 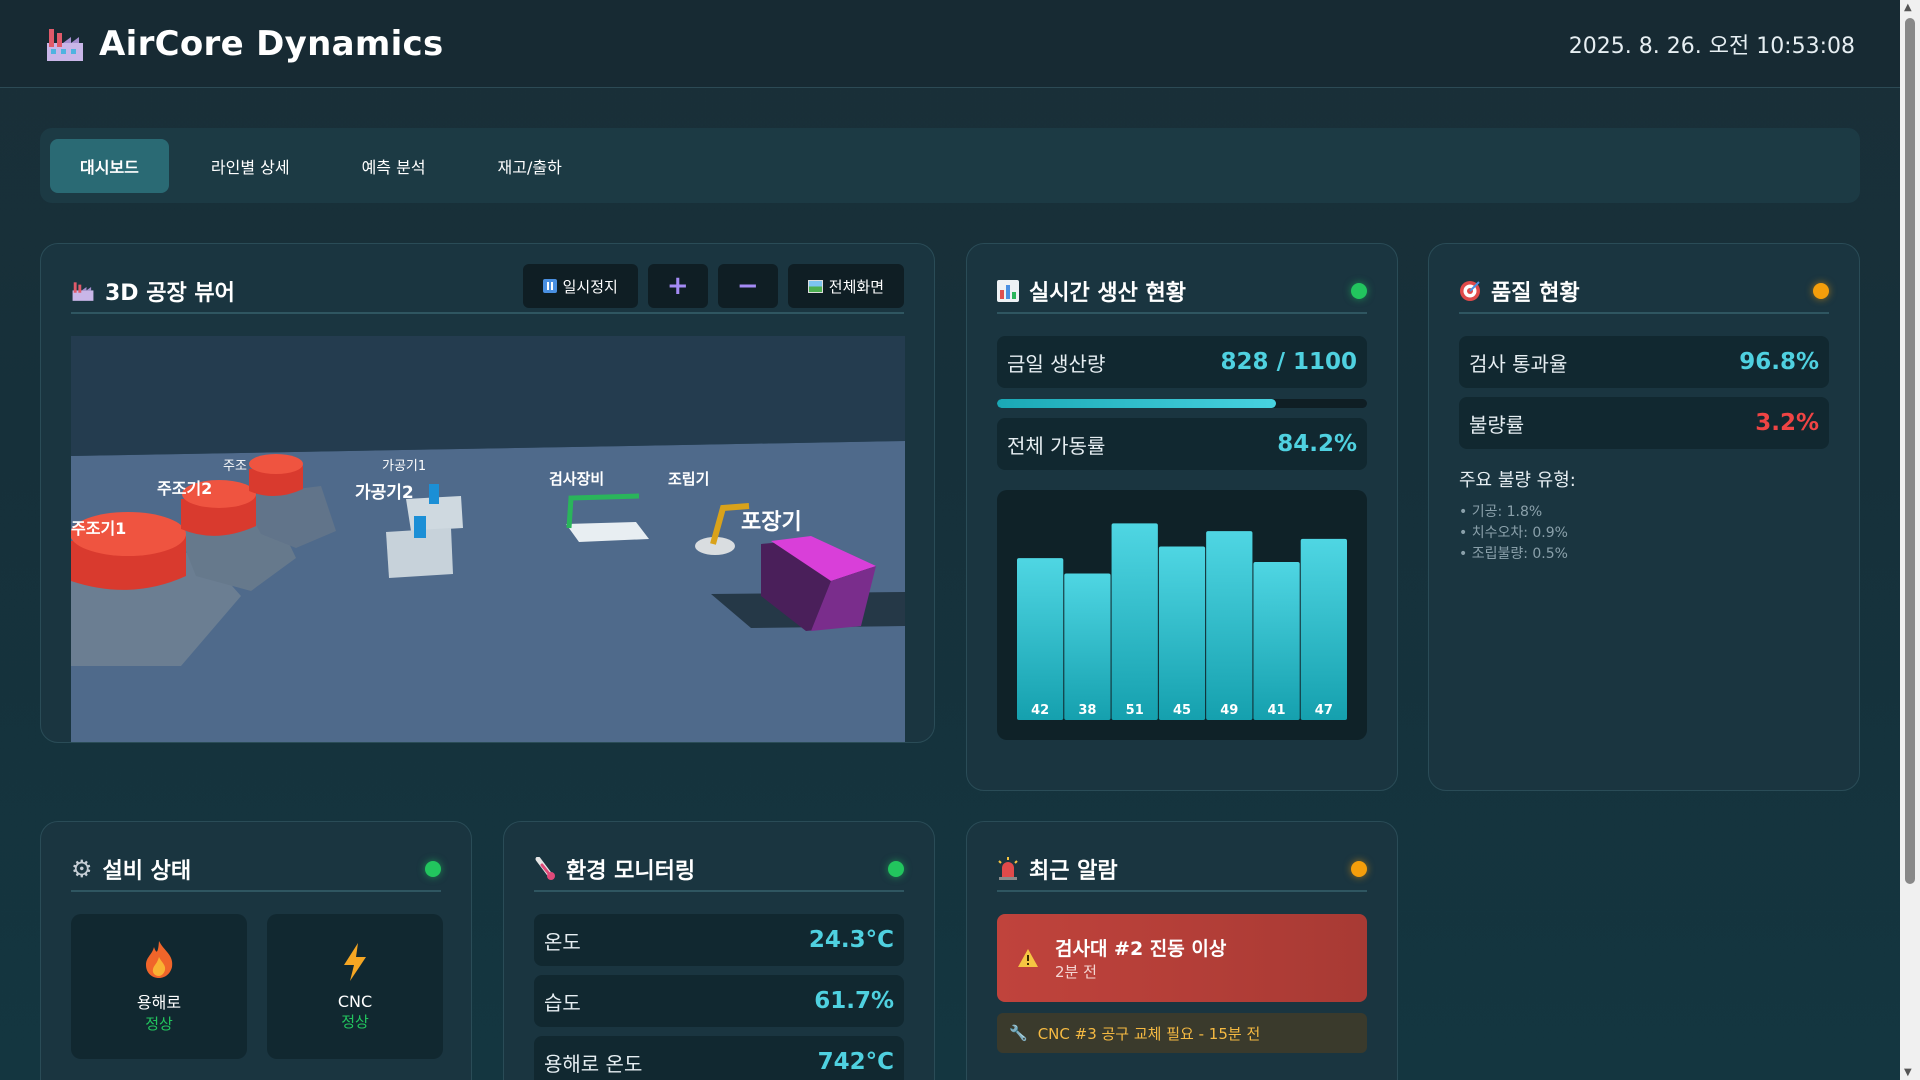 I want to click on bar-value-label-3: 45, so click(x=1182, y=710).